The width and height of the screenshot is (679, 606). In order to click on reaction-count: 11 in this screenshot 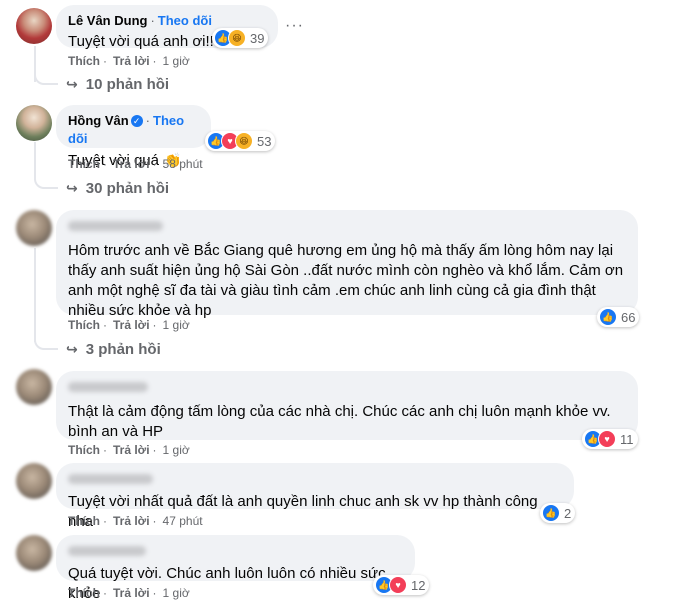, I will do `click(627, 439)`.